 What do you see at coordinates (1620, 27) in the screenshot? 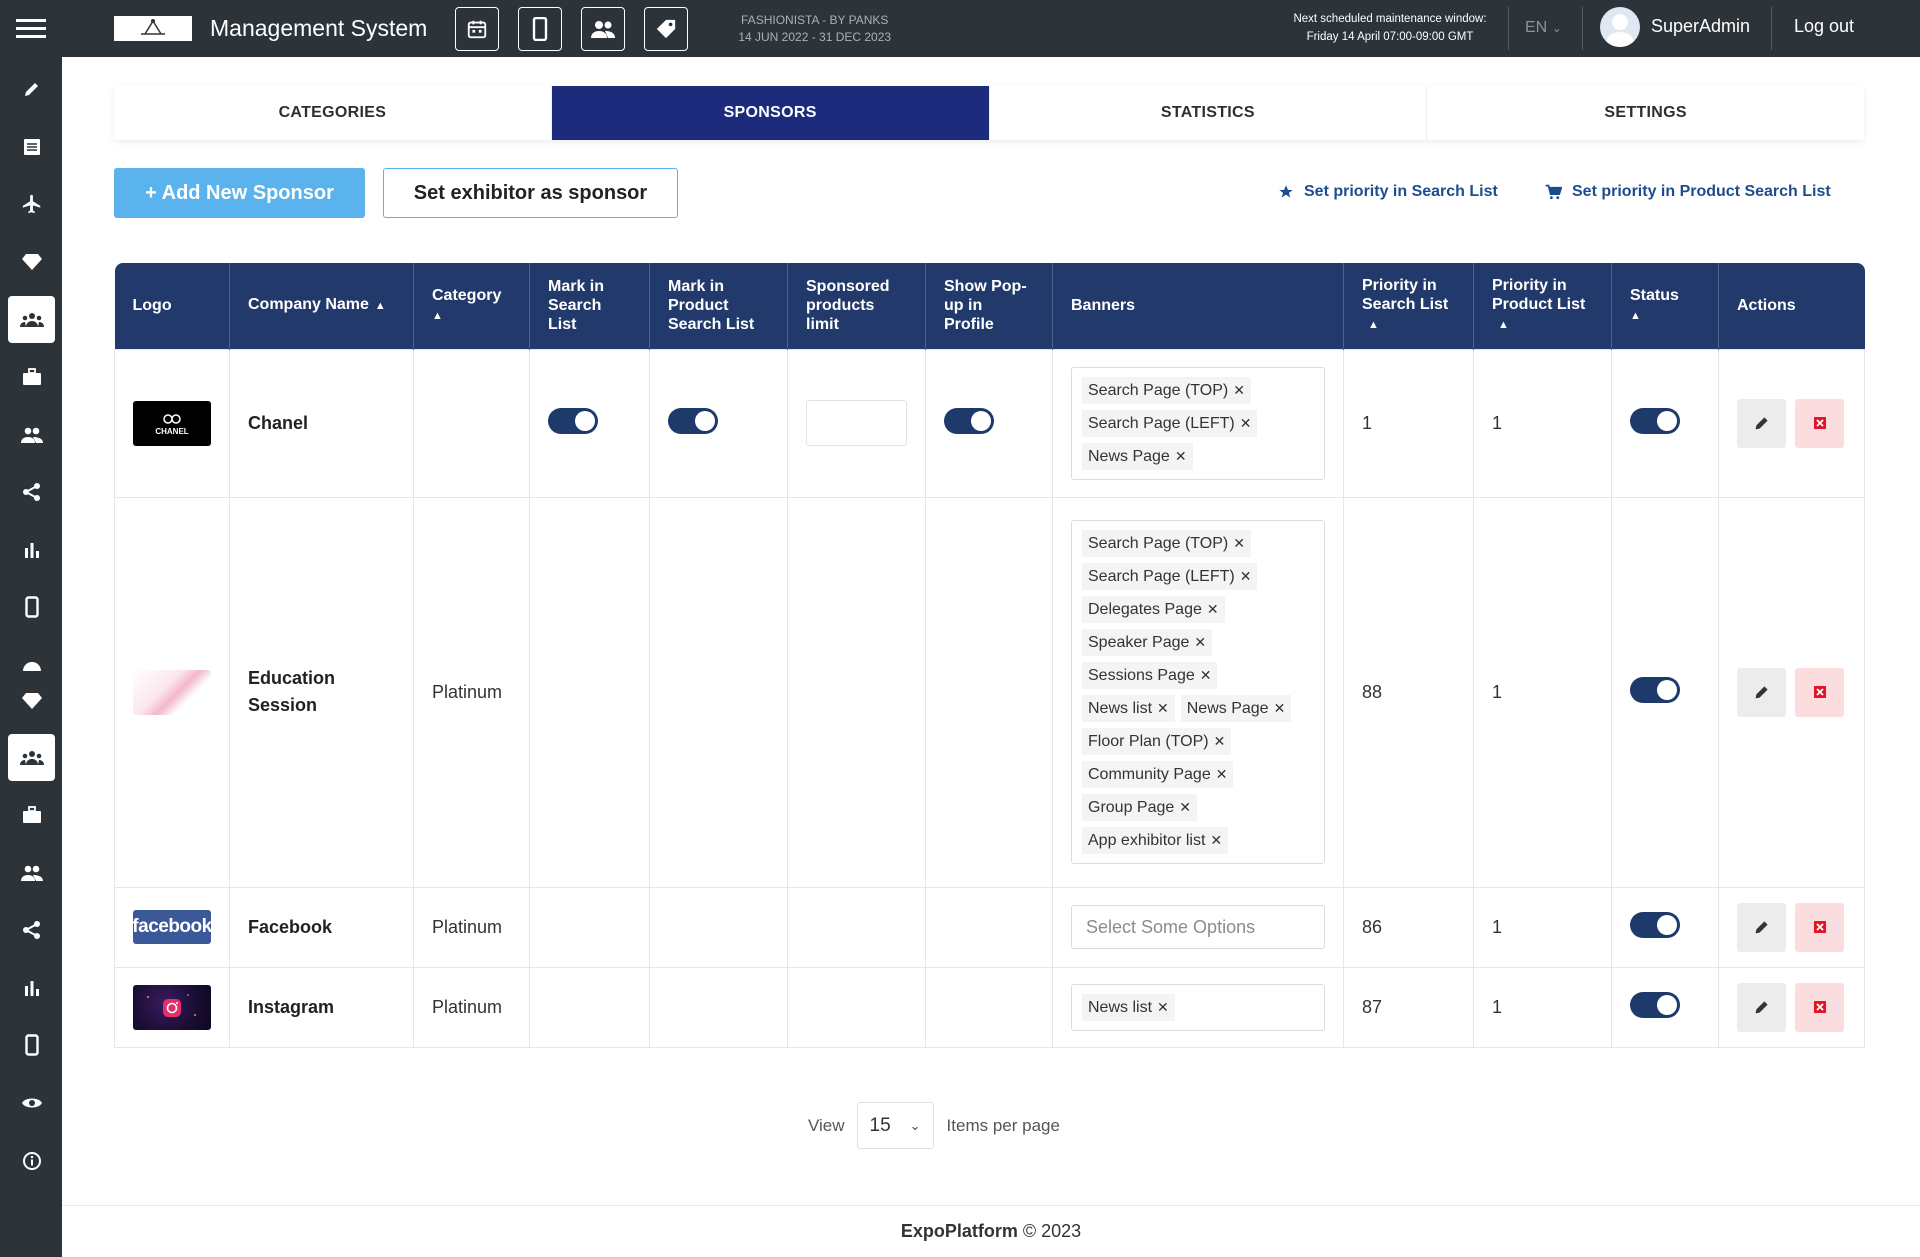
I see `avatar` at bounding box center [1620, 27].